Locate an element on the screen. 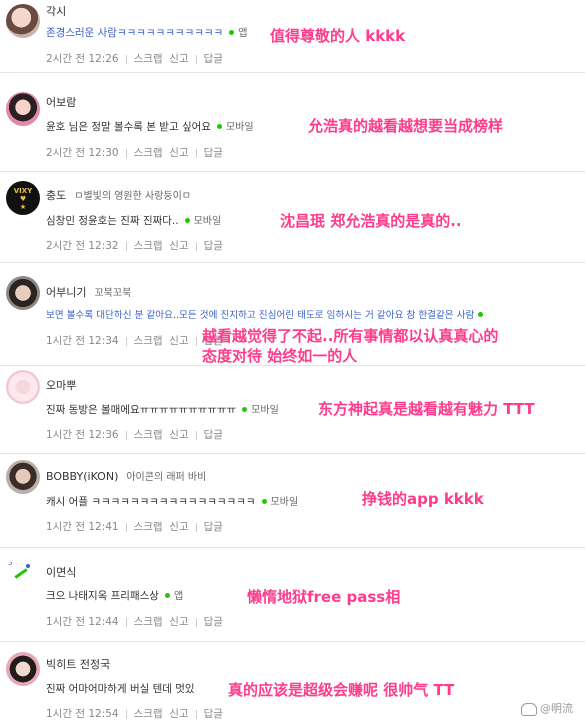 The image size is (585, 722). comment-text: 캐시 어플 ㅋㅋㅋㅋㅋㅋㅋㅋㅋㅋㅋㅋㅋㅋㅋㅋㅋ 모바일 is located at coordinates (172, 501).